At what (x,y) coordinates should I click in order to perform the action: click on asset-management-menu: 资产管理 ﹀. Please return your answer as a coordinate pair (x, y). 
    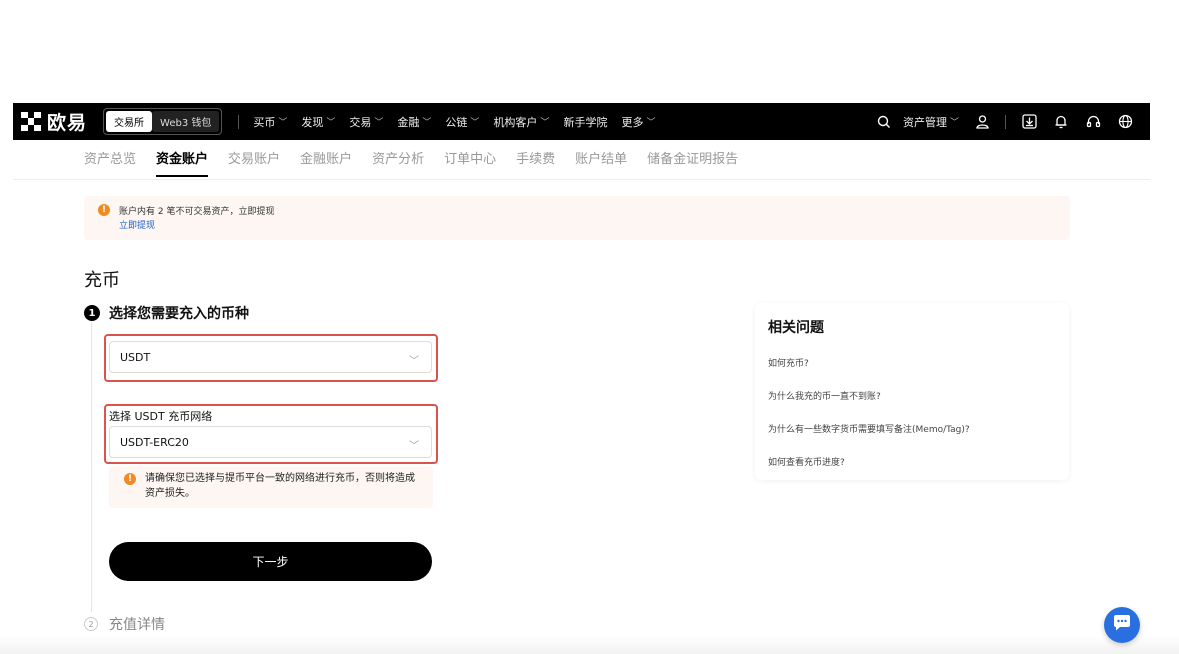
    Looking at the image, I should click on (931, 122).